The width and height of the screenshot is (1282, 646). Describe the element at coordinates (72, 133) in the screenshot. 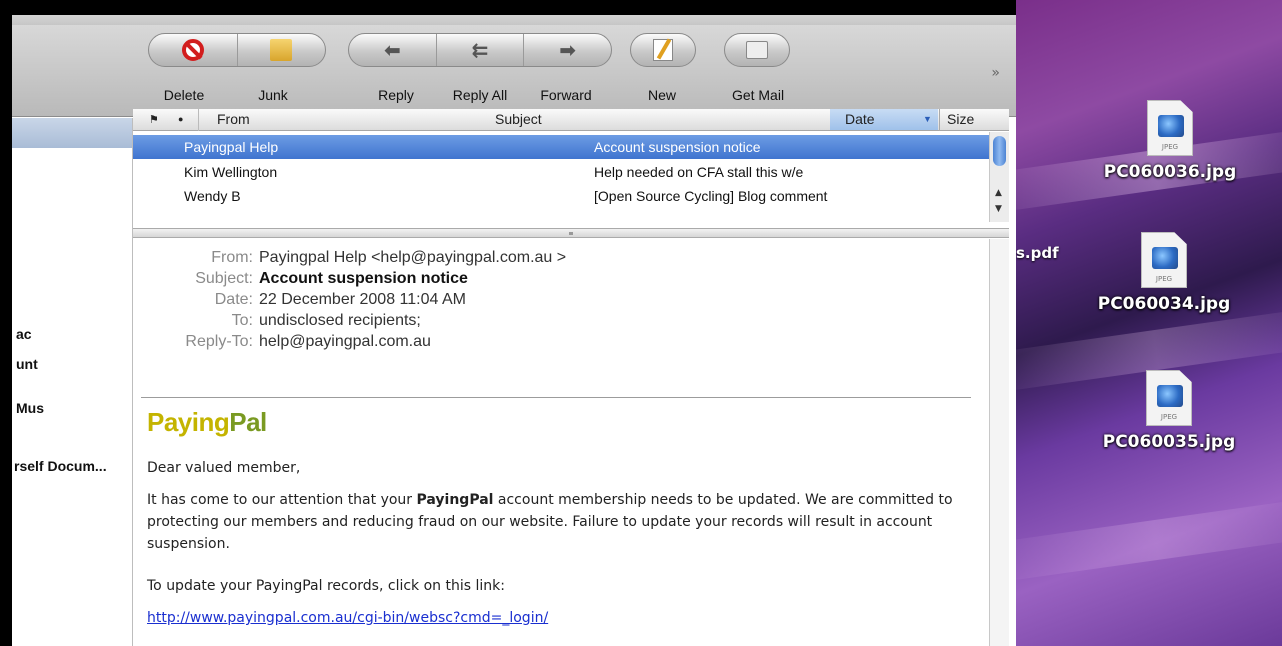

I see `sidebar-selected-row` at that location.